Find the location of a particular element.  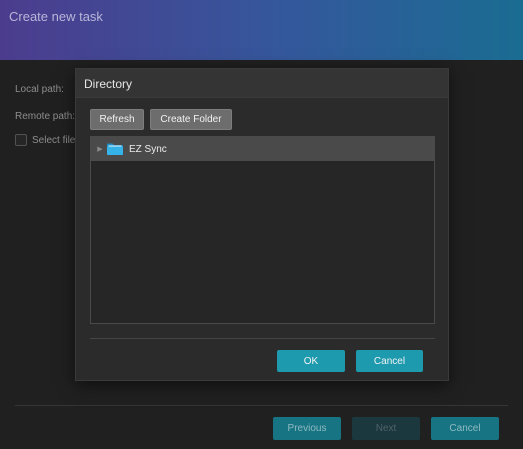

expand-arrow-icon: ▶ is located at coordinates (100, 149).